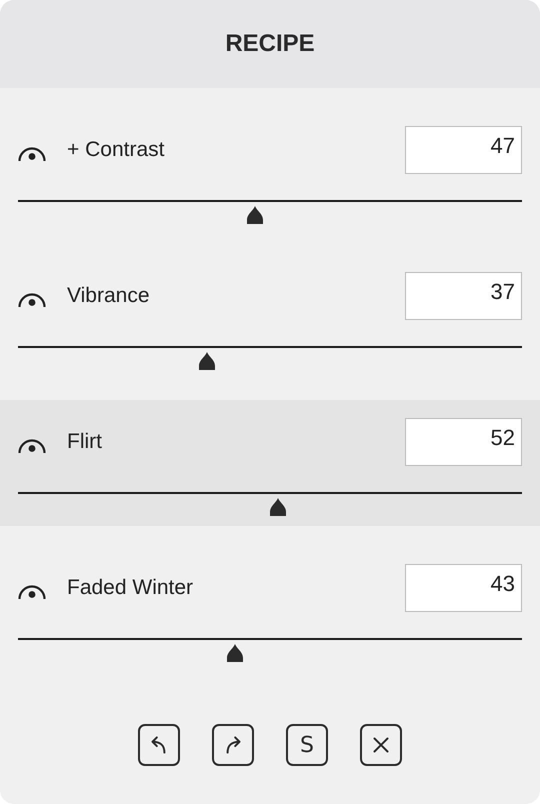 The image size is (540, 804). What do you see at coordinates (116, 150) in the screenshot?
I see `slider-label: + Contrast` at bounding box center [116, 150].